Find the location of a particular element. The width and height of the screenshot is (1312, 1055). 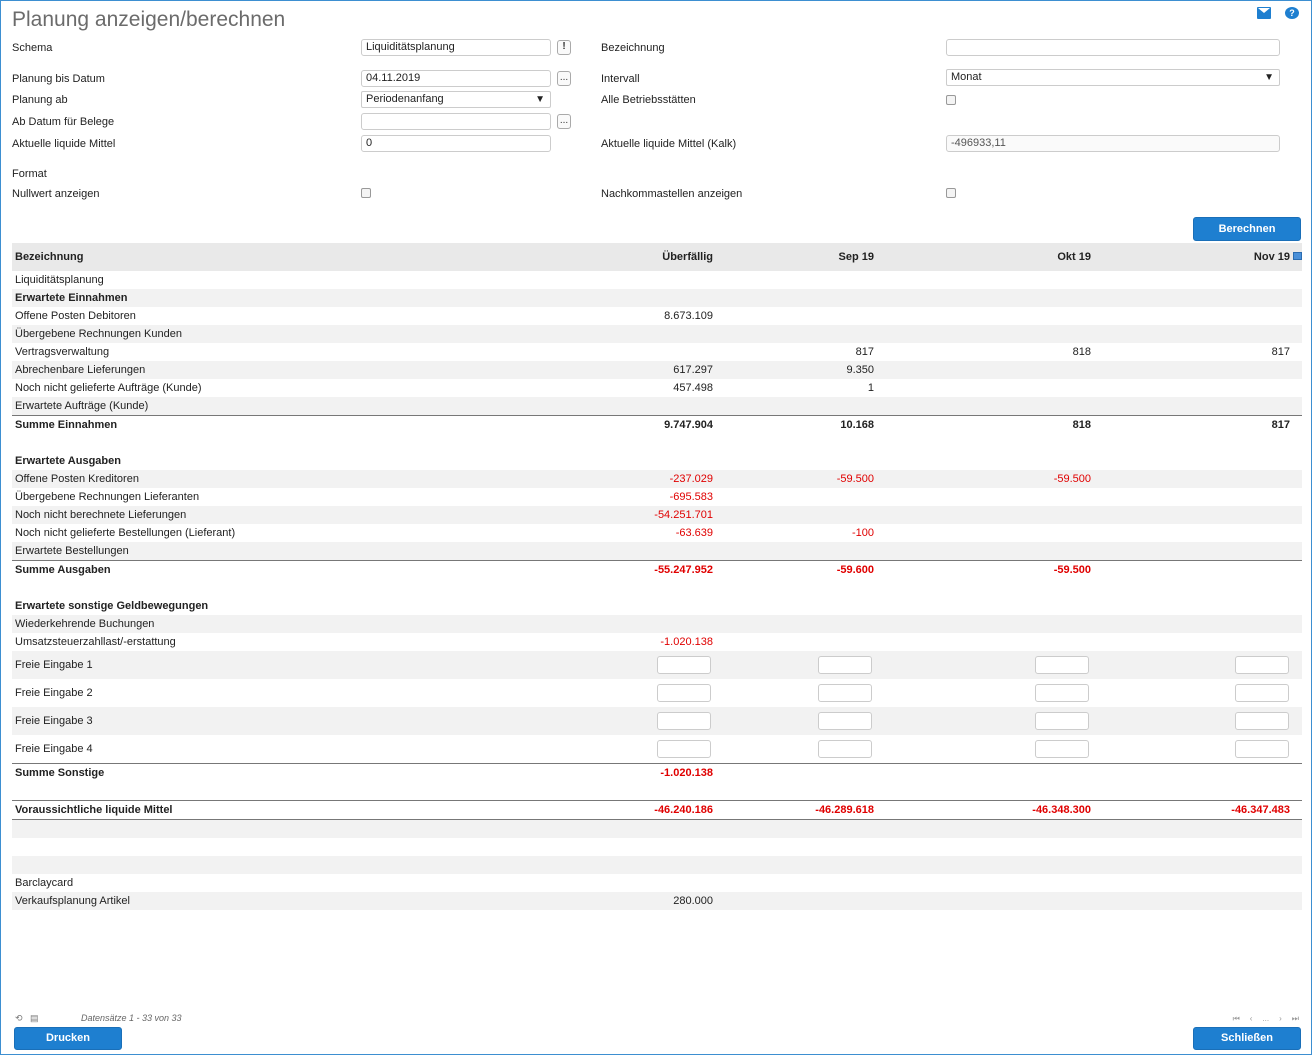

row-label: Summe Sonstige is located at coordinates (60, 773).